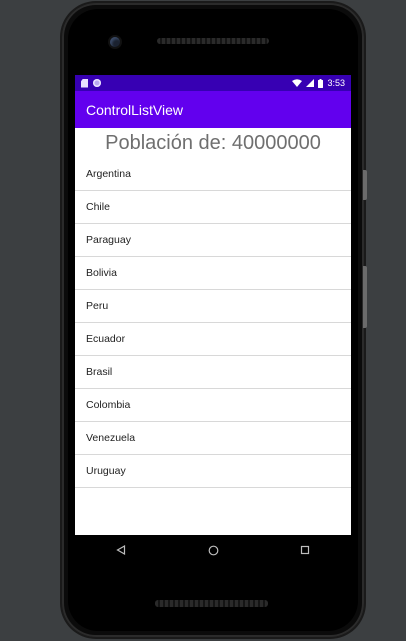 The height and width of the screenshot is (641, 406). What do you see at coordinates (213, 83) in the screenshot?
I see `status-bar: 3:53` at bounding box center [213, 83].